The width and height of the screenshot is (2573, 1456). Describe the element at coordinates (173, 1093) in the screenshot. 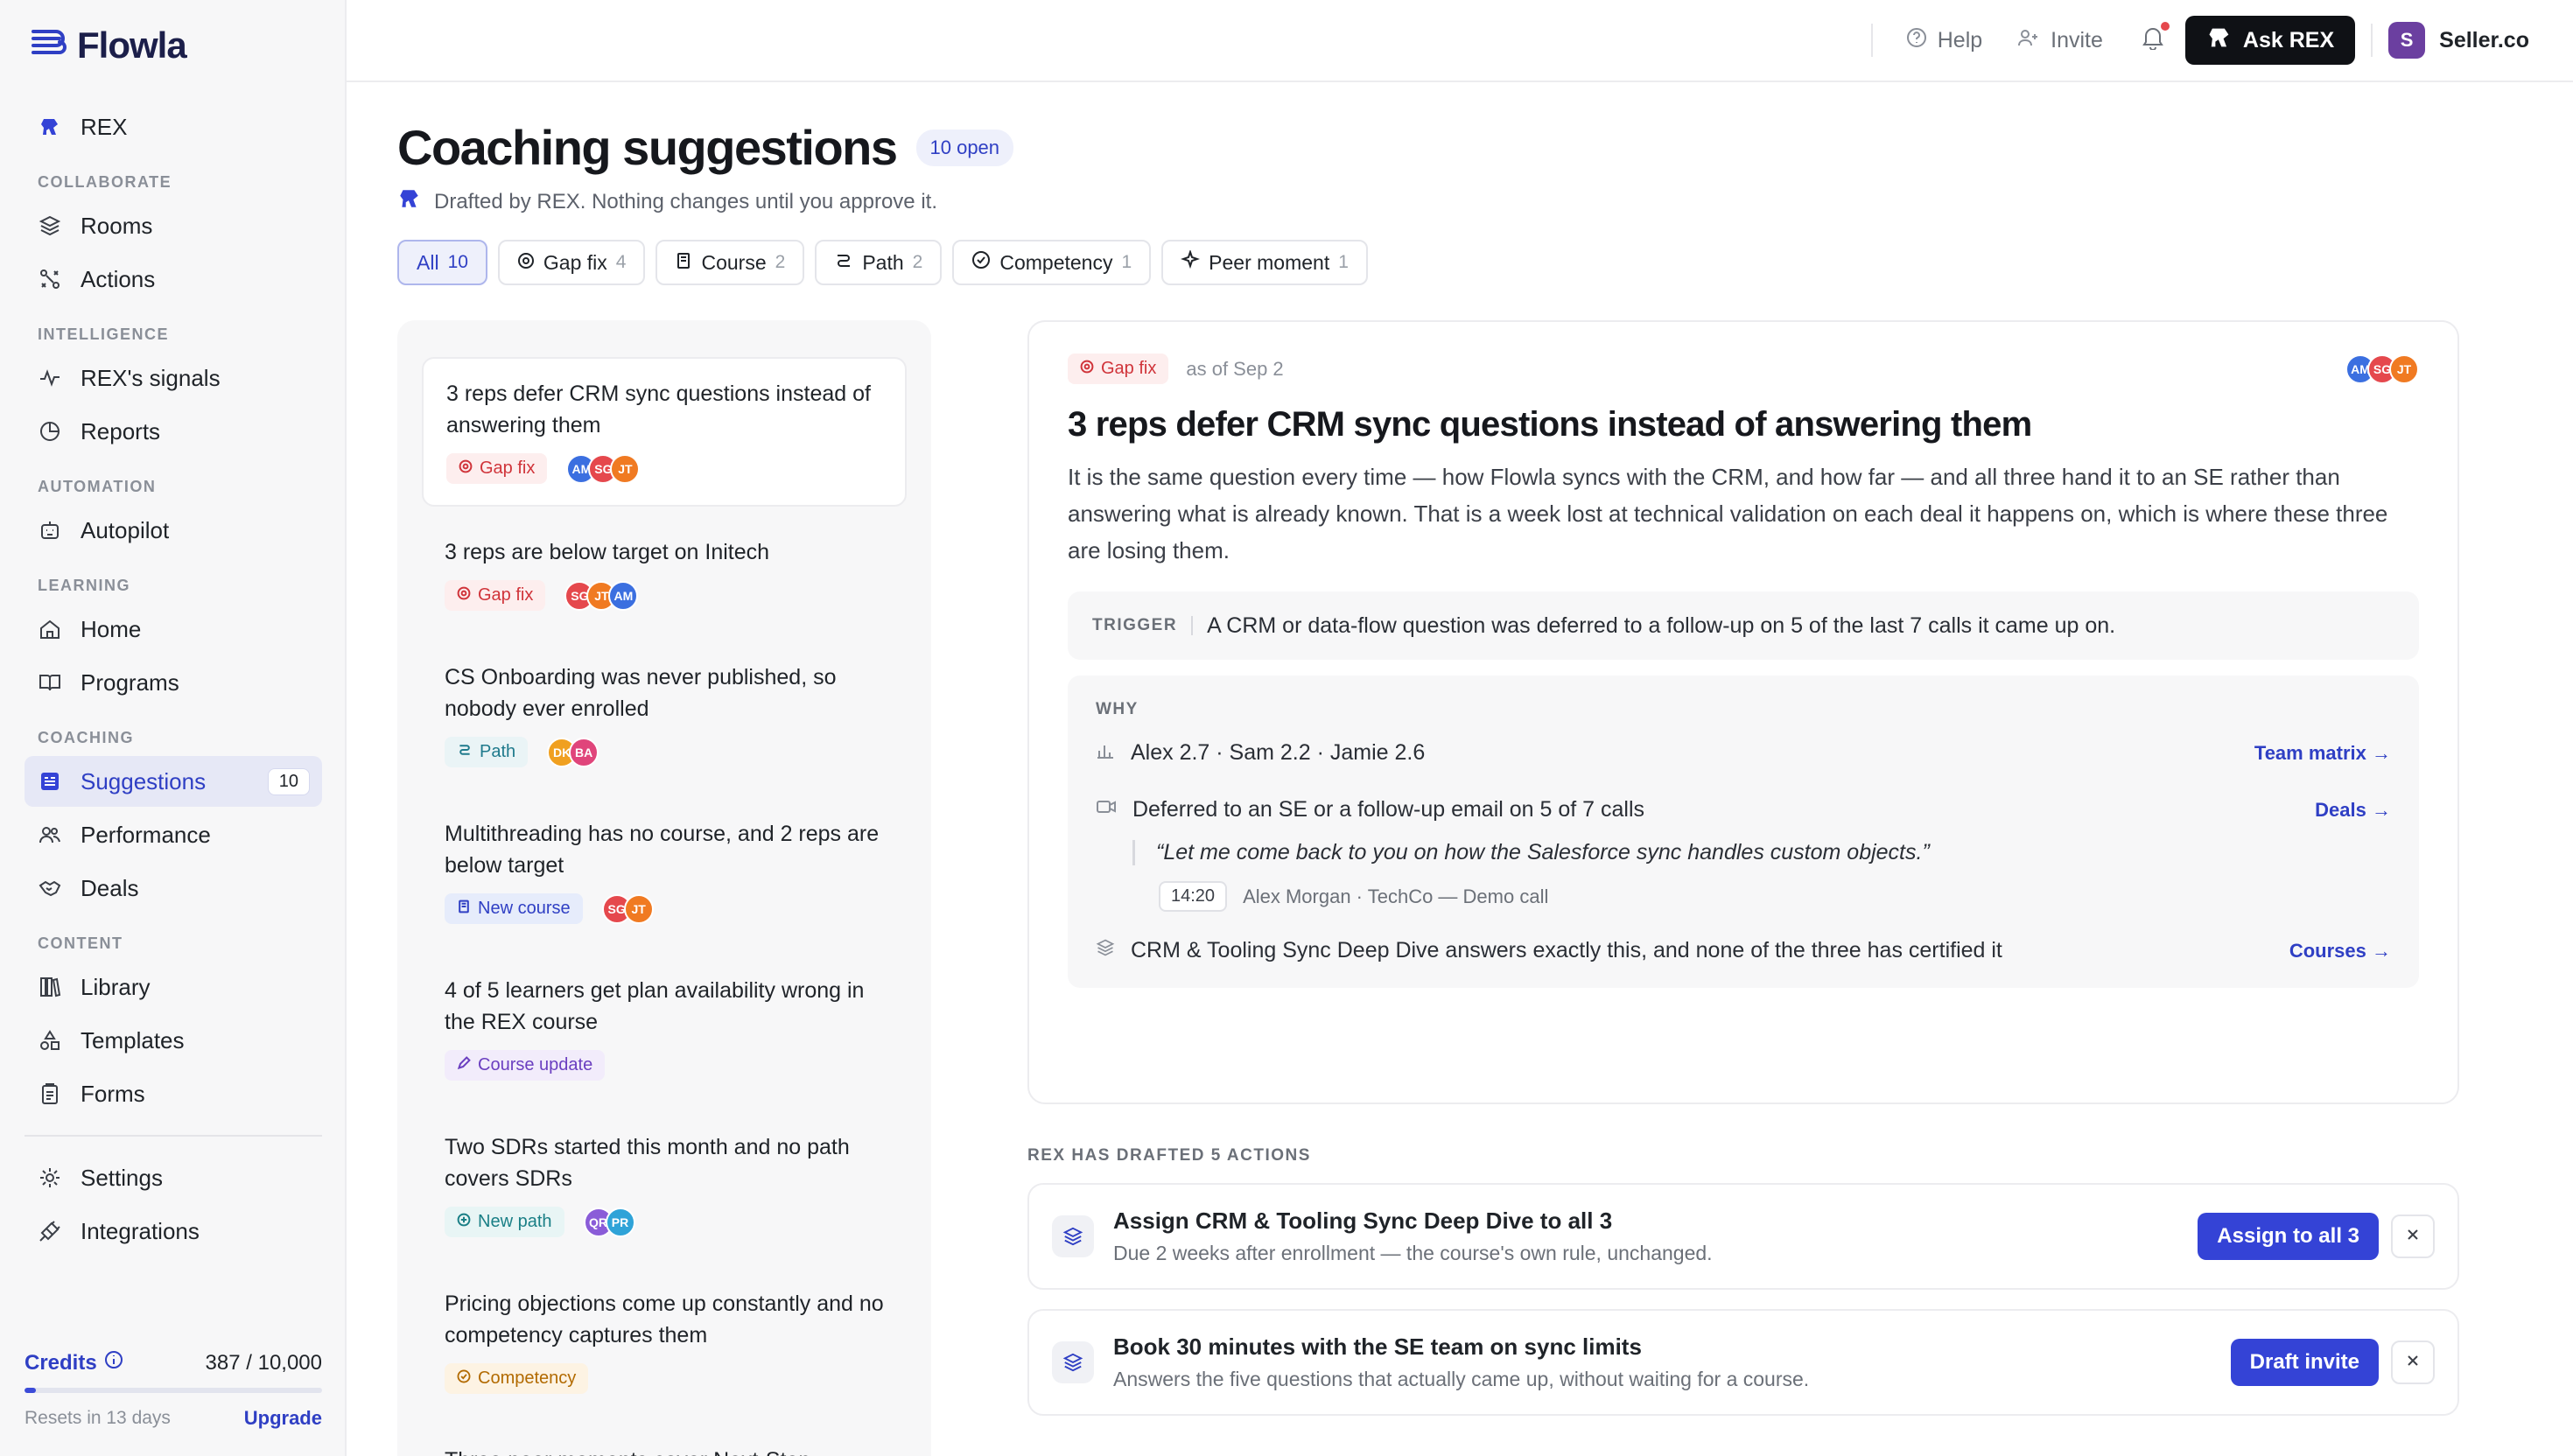

I see `sidebar-item-forms: Forms` at that location.